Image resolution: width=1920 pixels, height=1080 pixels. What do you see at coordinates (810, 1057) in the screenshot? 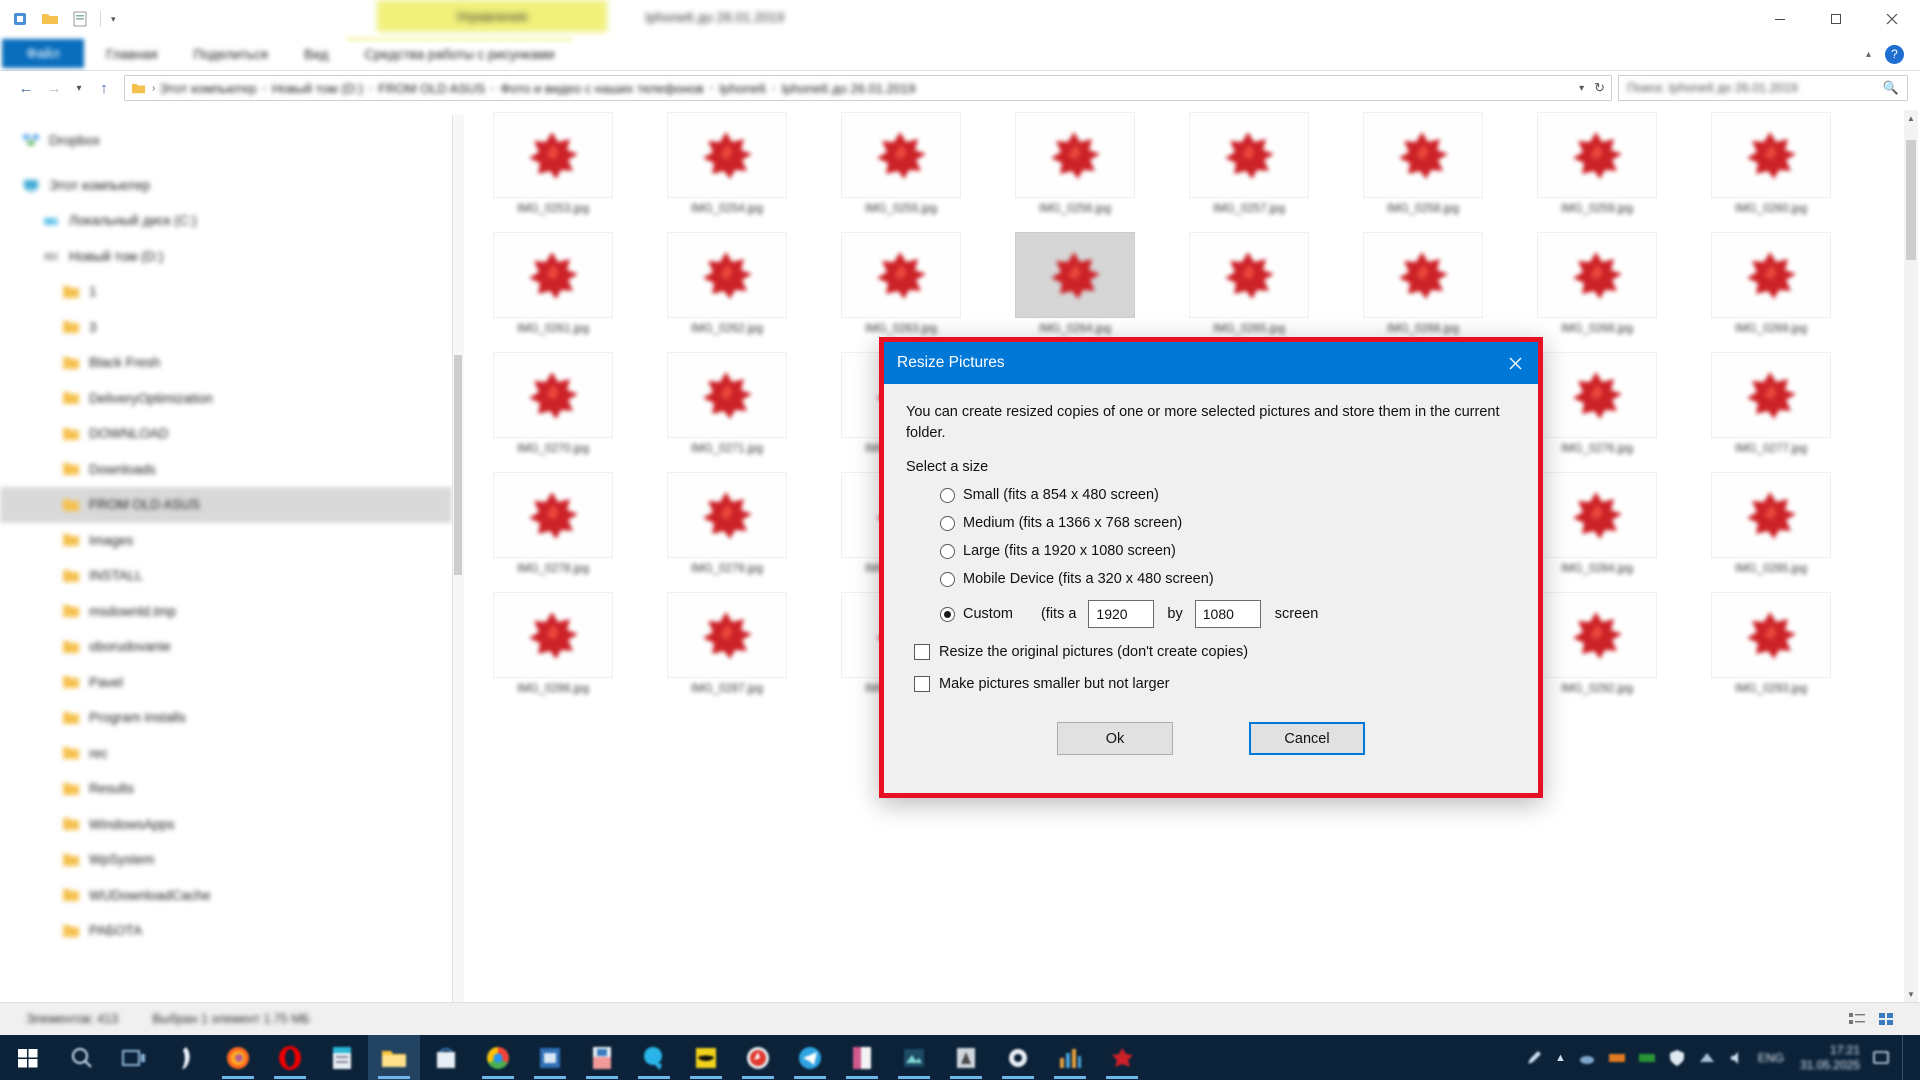
I see `taskbar-item-telegram` at bounding box center [810, 1057].